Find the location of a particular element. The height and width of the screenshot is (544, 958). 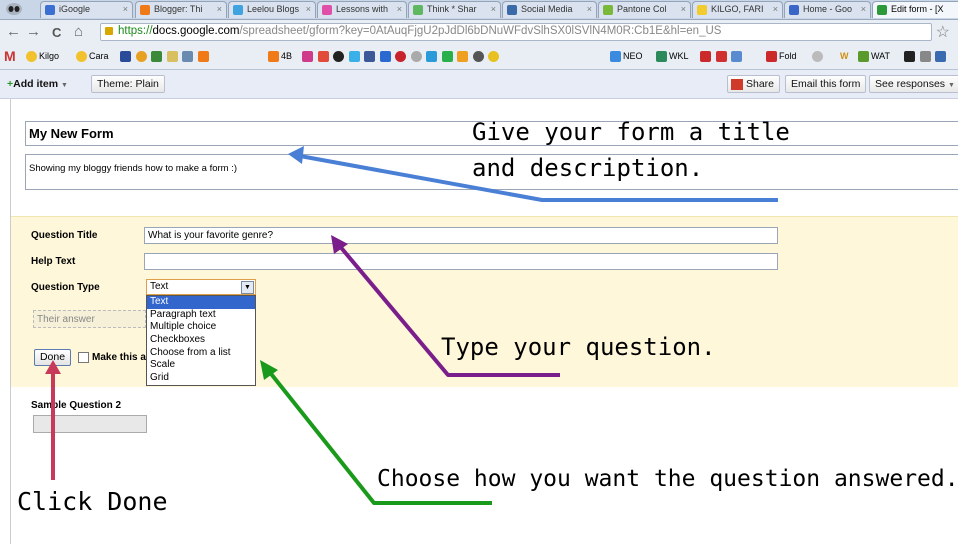

bookmark-label: WAT is located at coordinates (880, 56).